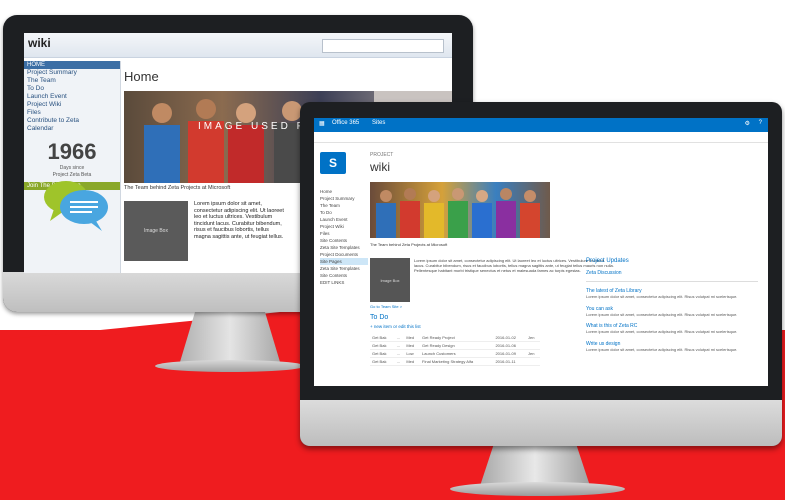 The image size is (785, 500). I want to click on nav-item: The Team, so click(344, 205).